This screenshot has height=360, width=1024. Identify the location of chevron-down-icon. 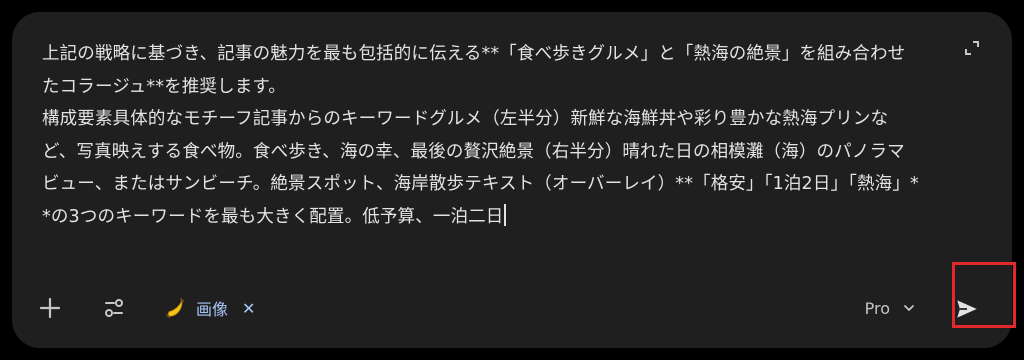
(909, 308).